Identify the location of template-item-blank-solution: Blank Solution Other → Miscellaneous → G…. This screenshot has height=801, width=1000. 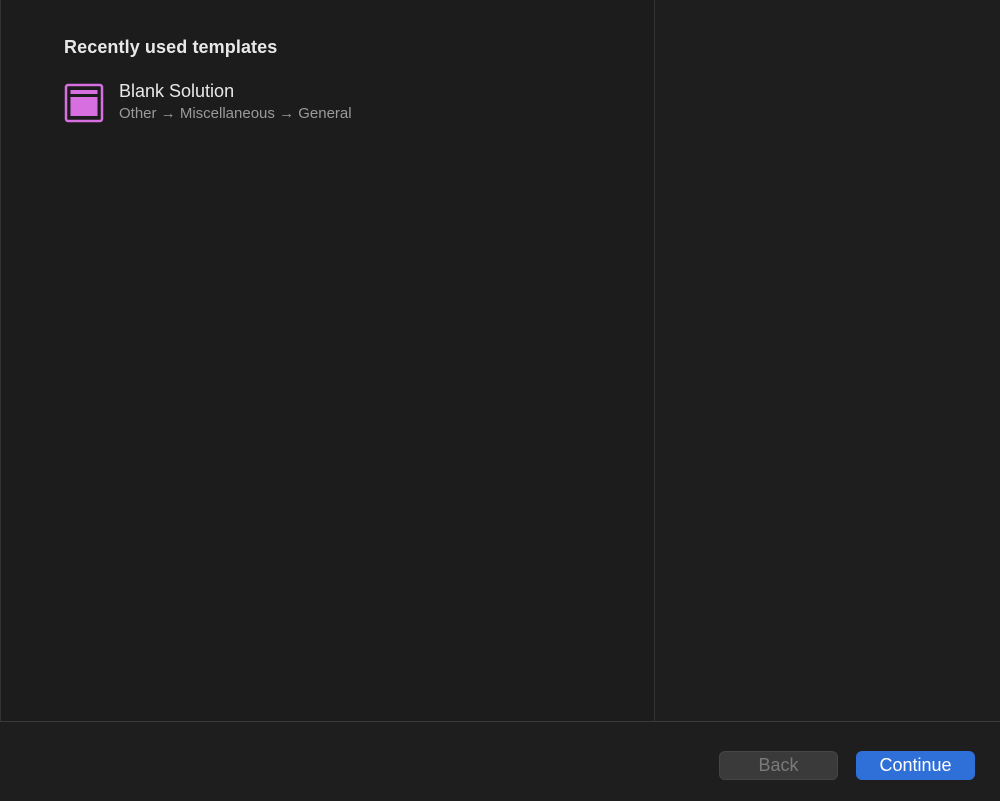
(208, 102).